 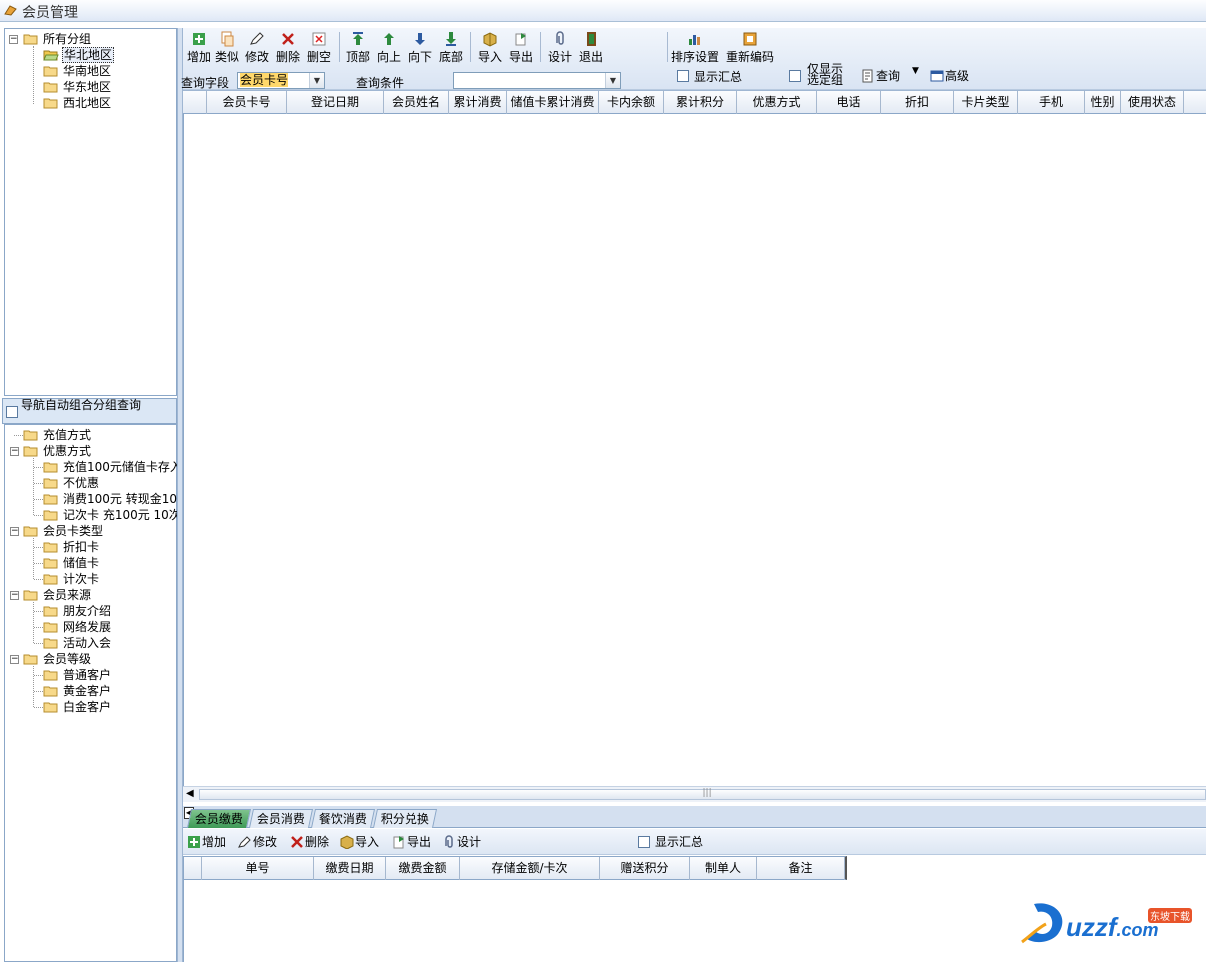 I want to click on tree-item-region: 华北地区, so click(x=79, y=55).